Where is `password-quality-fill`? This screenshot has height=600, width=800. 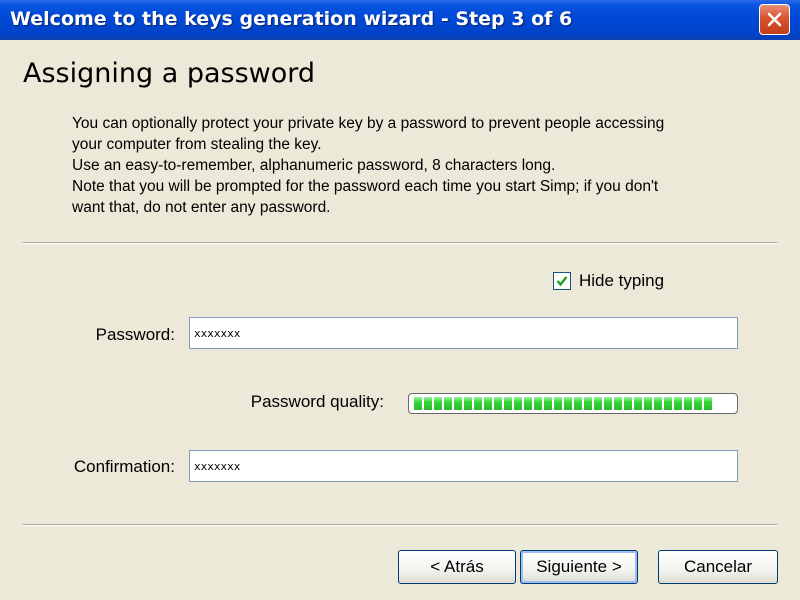
password-quality-fill is located at coordinates (575, 403).